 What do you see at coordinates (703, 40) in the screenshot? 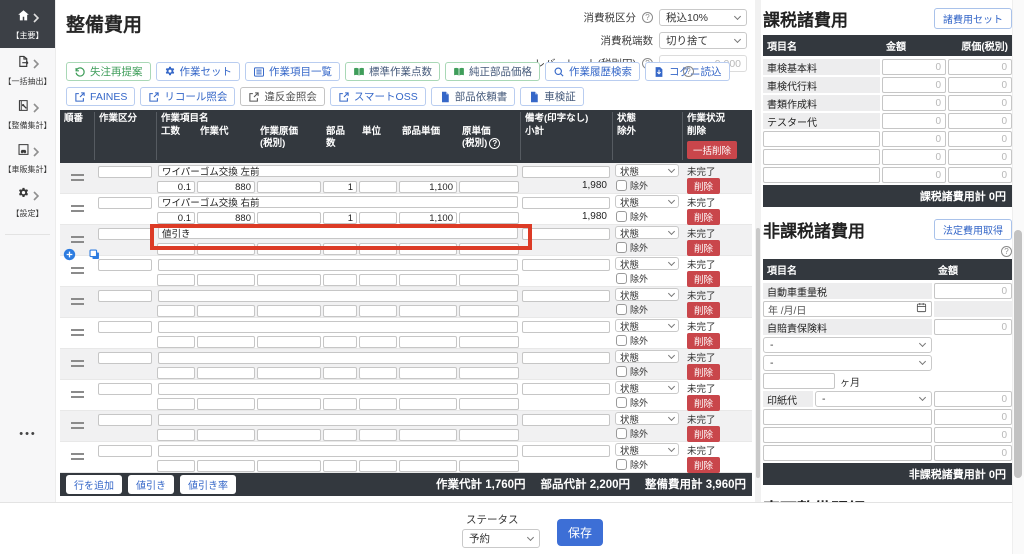
I see `tax-rounding-select: 切り捨て` at bounding box center [703, 40].